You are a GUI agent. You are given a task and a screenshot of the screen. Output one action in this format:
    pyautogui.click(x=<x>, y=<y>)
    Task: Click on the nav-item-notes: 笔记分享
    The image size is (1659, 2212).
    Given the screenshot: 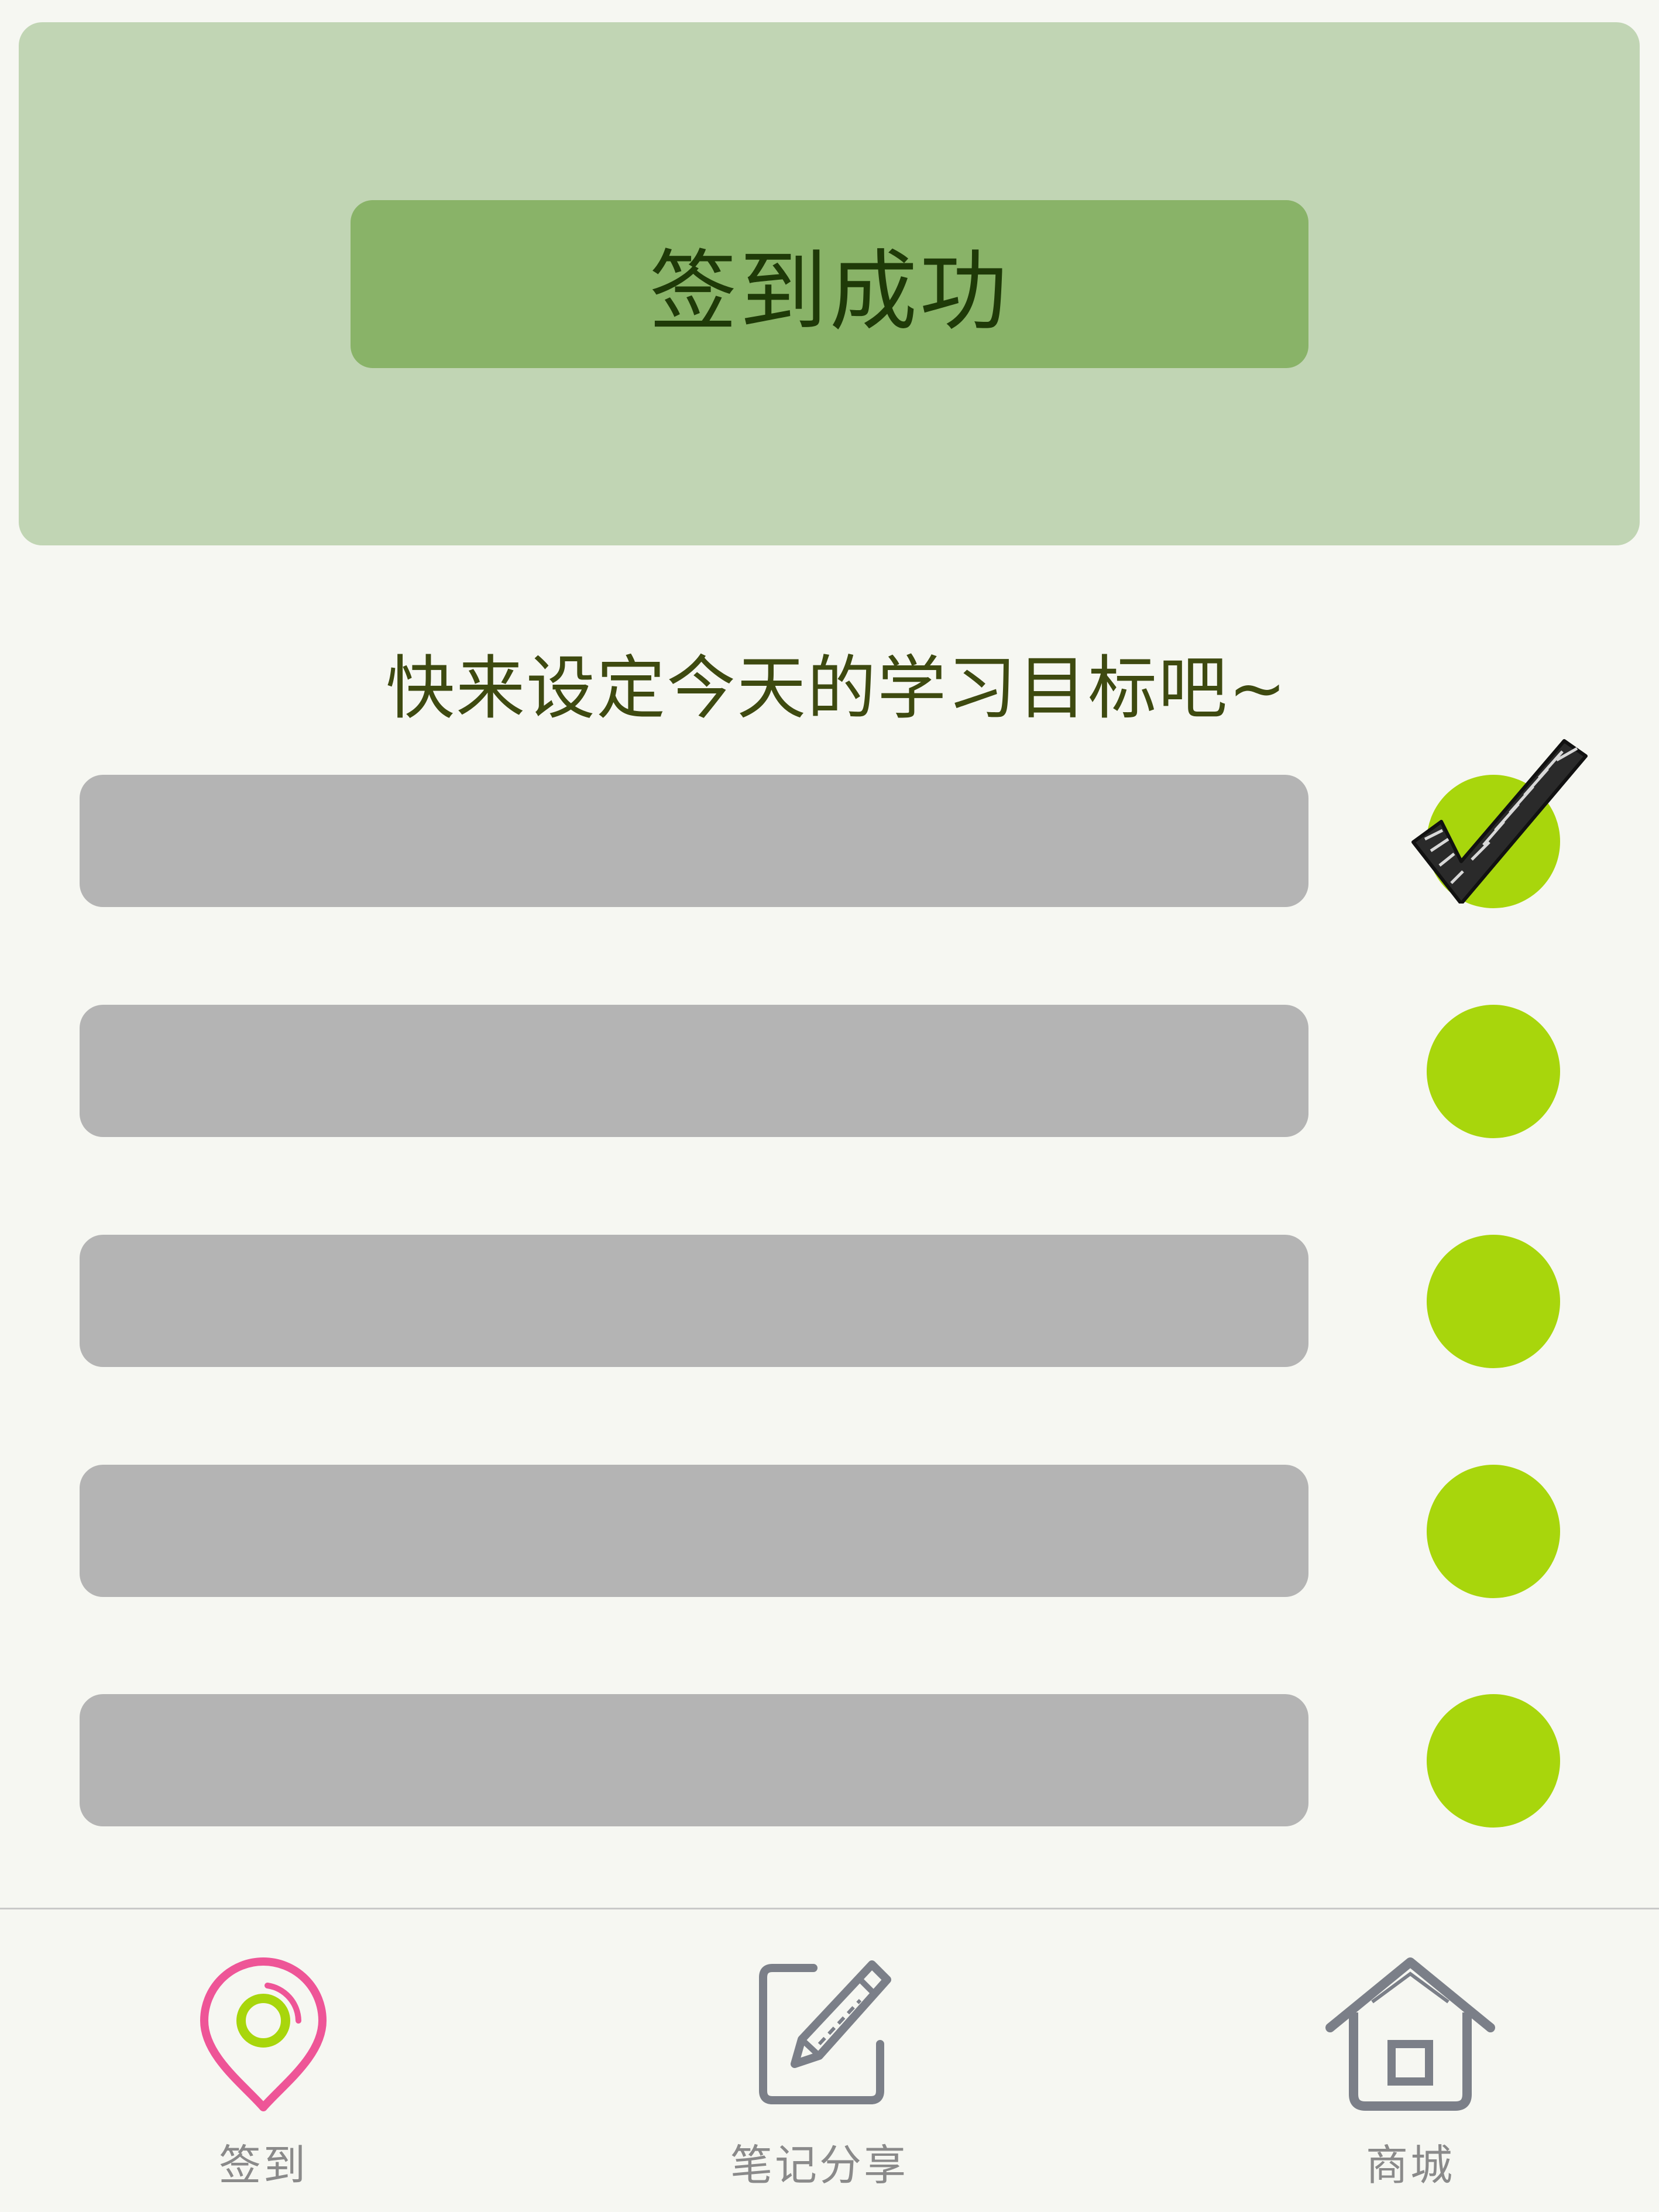 What is the action you would take?
    pyautogui.click(x=819, y=2055)
    